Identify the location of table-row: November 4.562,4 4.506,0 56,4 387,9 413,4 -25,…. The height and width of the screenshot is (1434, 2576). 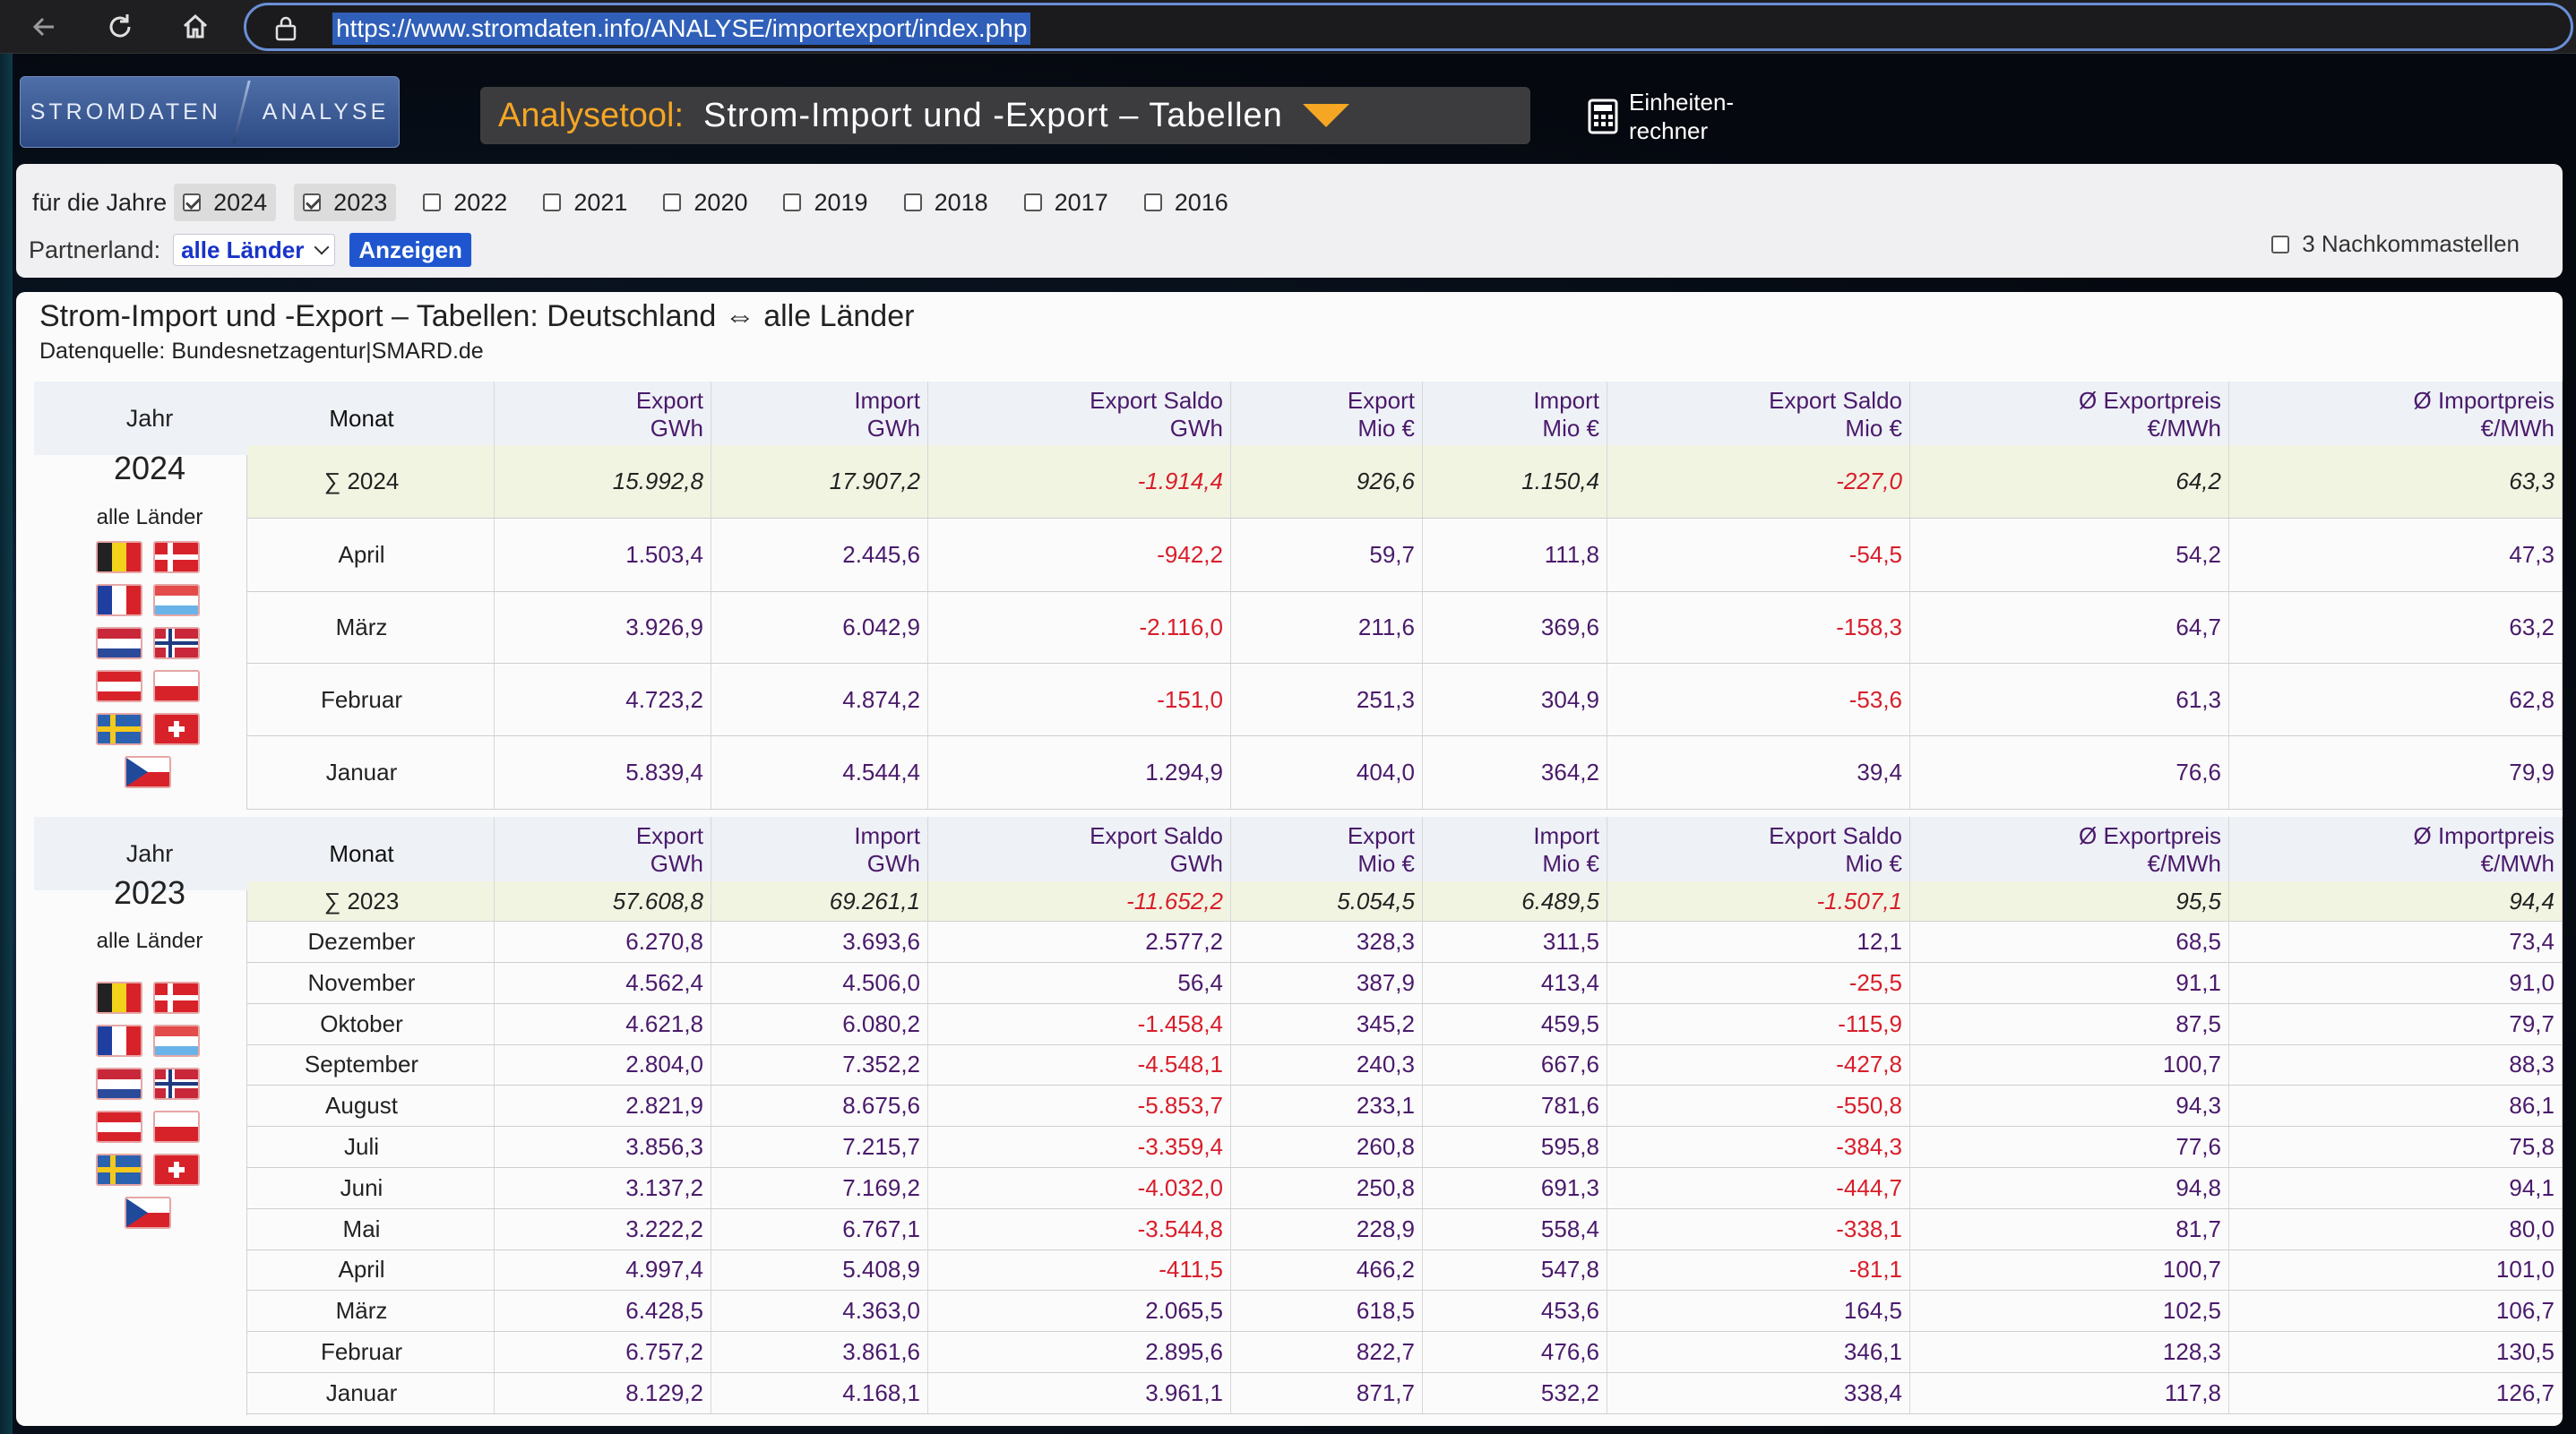
(1396, 983).